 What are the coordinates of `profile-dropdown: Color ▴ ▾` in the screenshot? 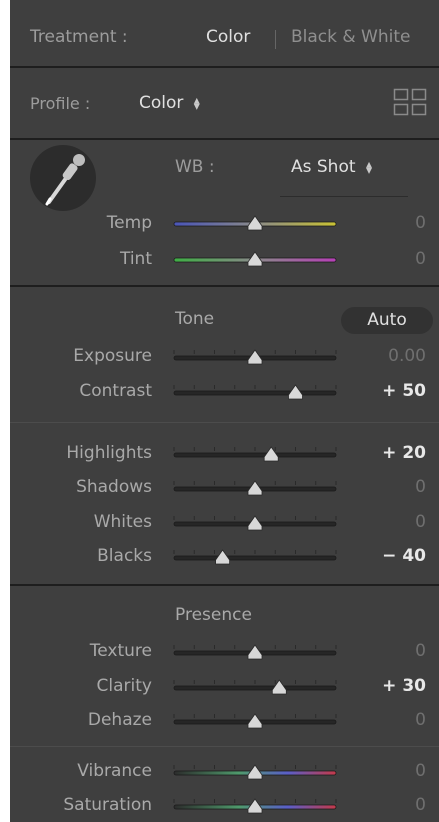 It's located at (169, 103).